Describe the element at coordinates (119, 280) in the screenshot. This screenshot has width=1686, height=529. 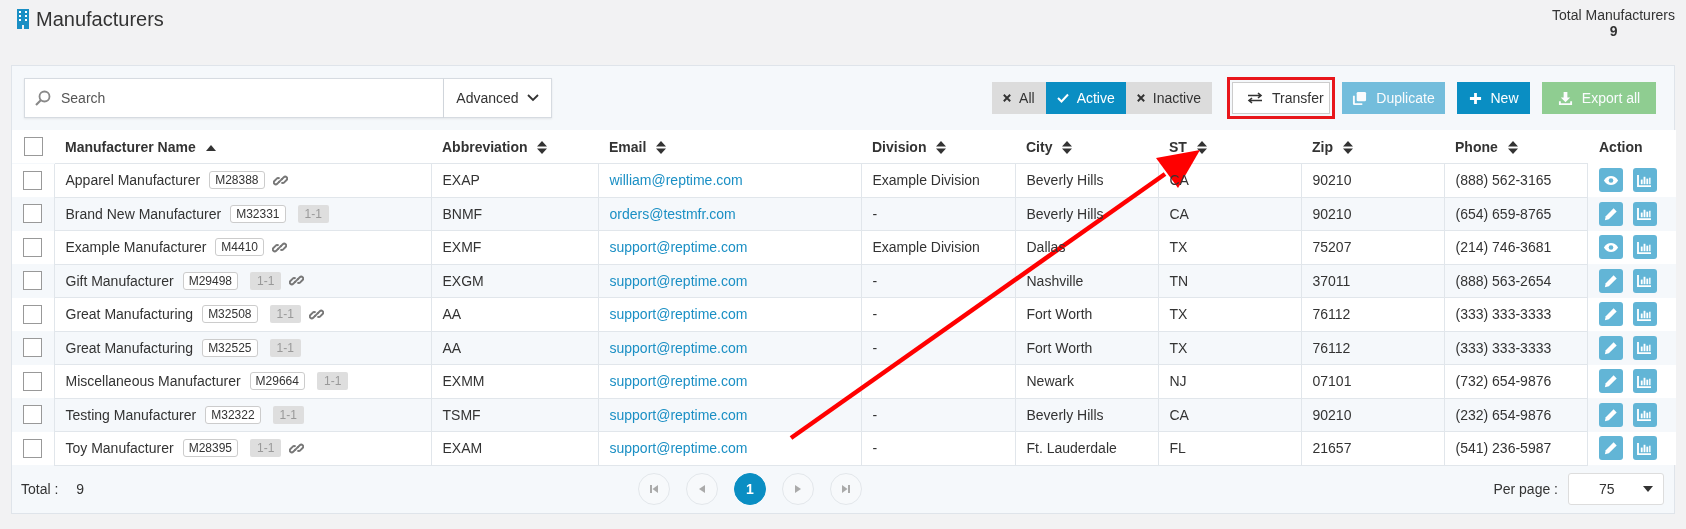
I see `manufacturer-name: Gift Manufacturer` at that location.